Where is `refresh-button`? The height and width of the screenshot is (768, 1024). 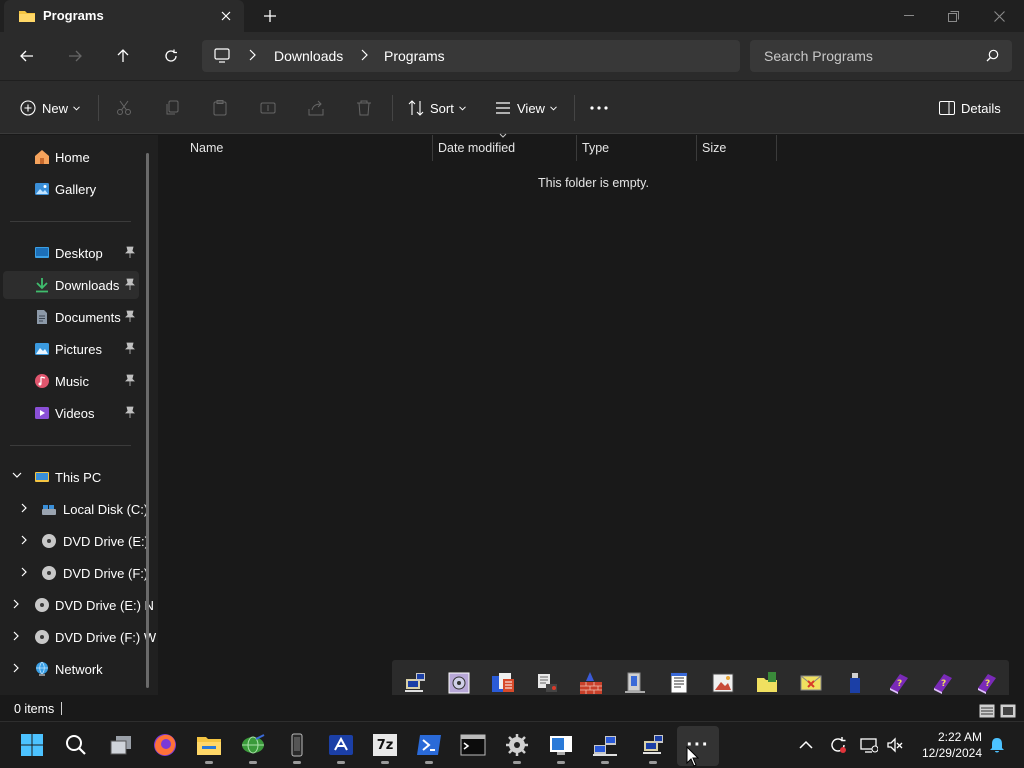
refresh-button is located at coordinates (171, 56).